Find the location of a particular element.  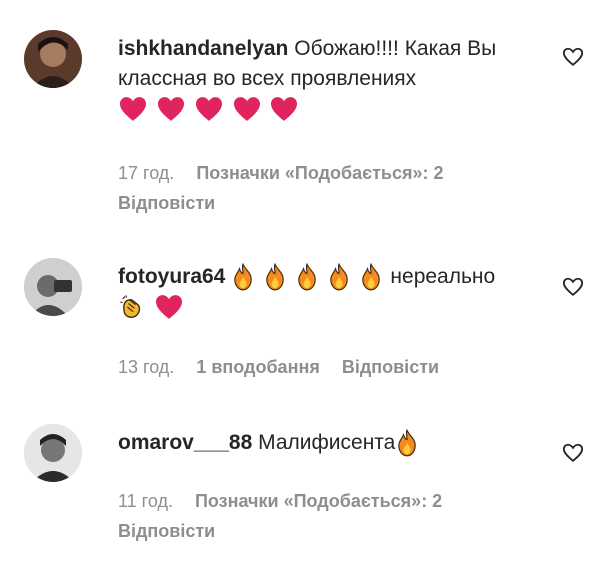

clapping-hands-emoji-icon is located at coordinates (130, 307).